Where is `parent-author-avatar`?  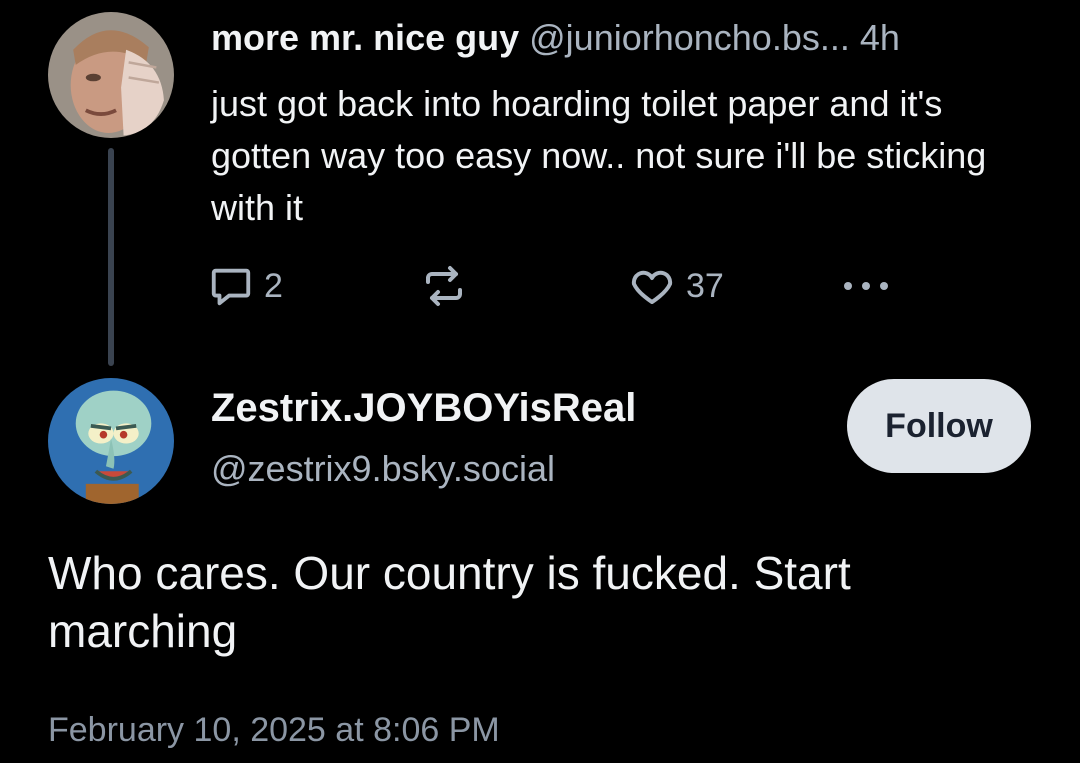
parent-author-avatar is located at coordinates (111, 75).